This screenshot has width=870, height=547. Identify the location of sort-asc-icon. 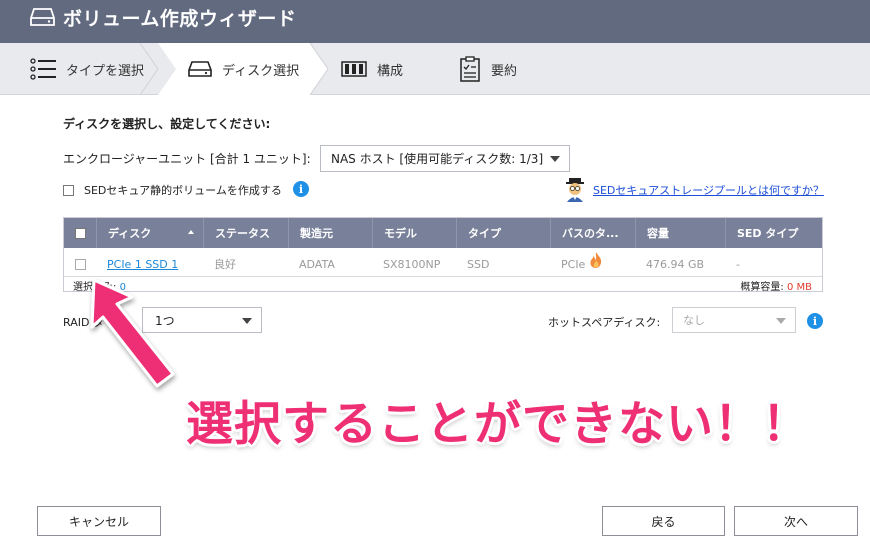
(191, 232).